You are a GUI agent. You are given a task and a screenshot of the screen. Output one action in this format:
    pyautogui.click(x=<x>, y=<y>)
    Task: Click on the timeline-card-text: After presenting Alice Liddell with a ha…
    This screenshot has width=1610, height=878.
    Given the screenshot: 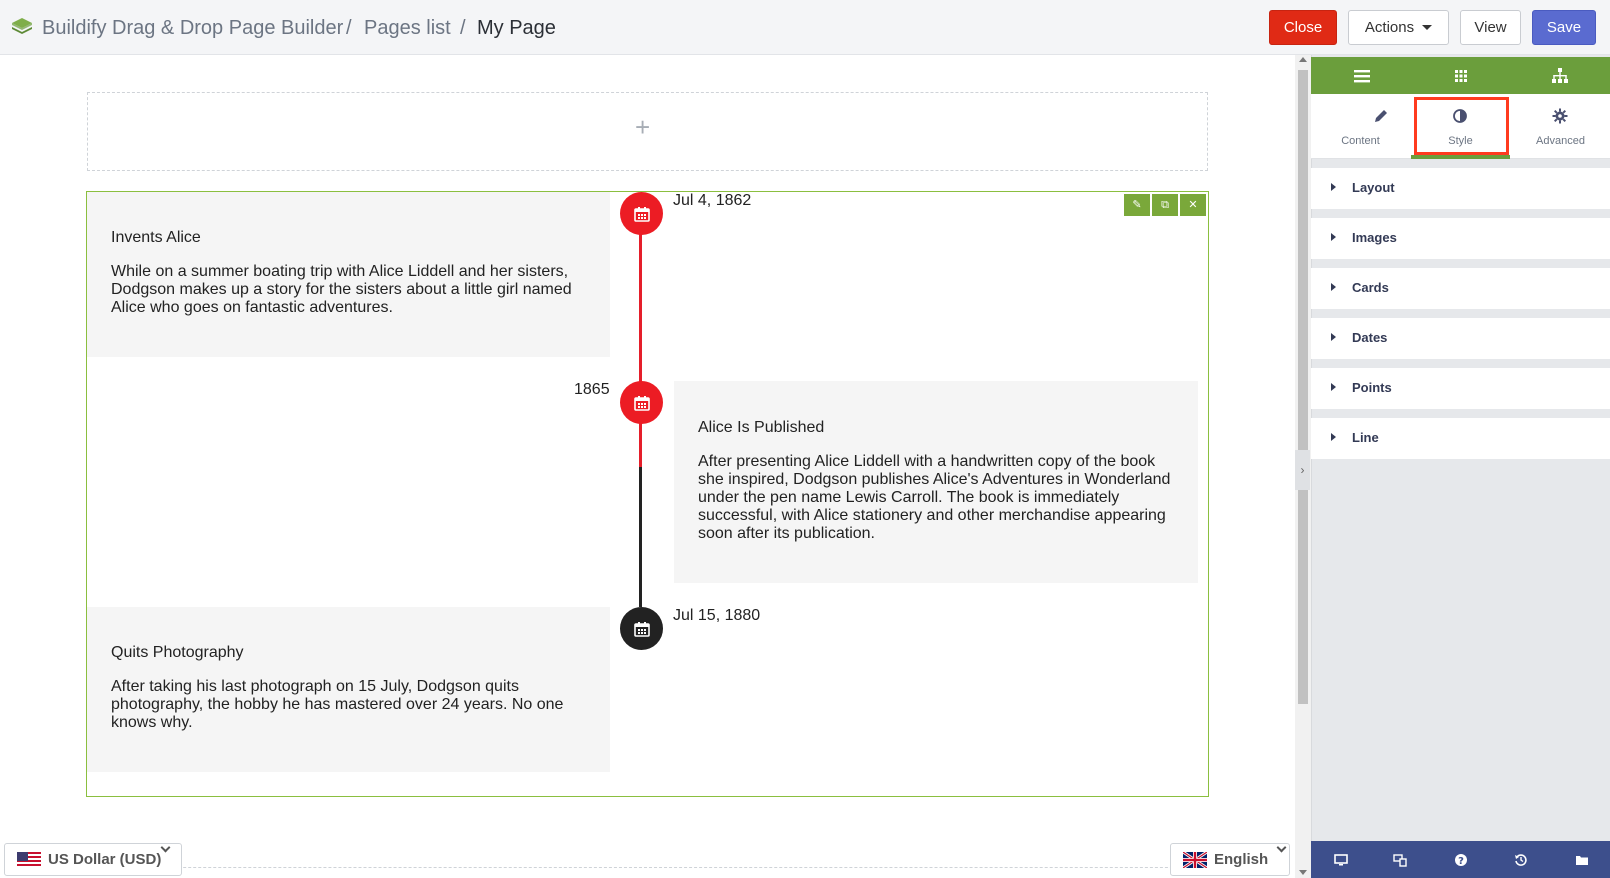 What is the action you would take?
    pyautogui.click(x=934, y=497)
    